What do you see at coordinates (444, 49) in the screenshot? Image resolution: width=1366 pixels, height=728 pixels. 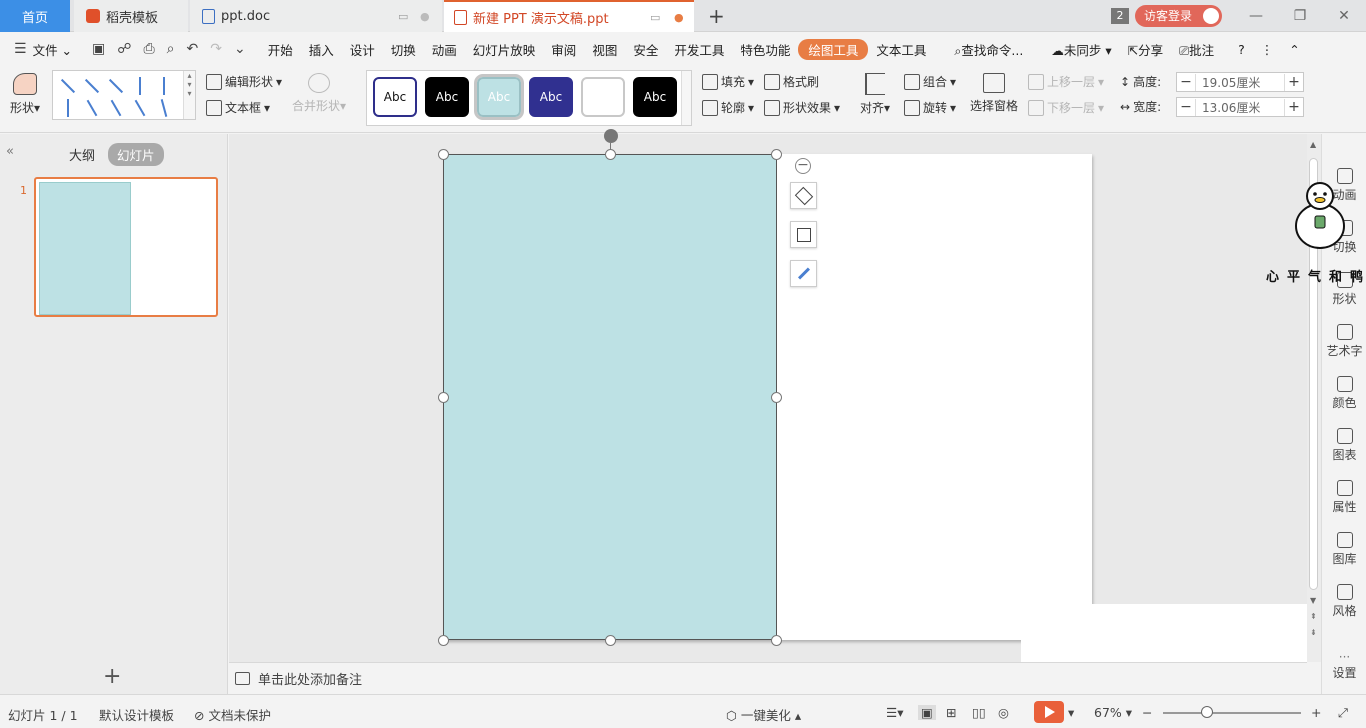 I see `menu-animation: 动画` at bounding box center [444, 49].